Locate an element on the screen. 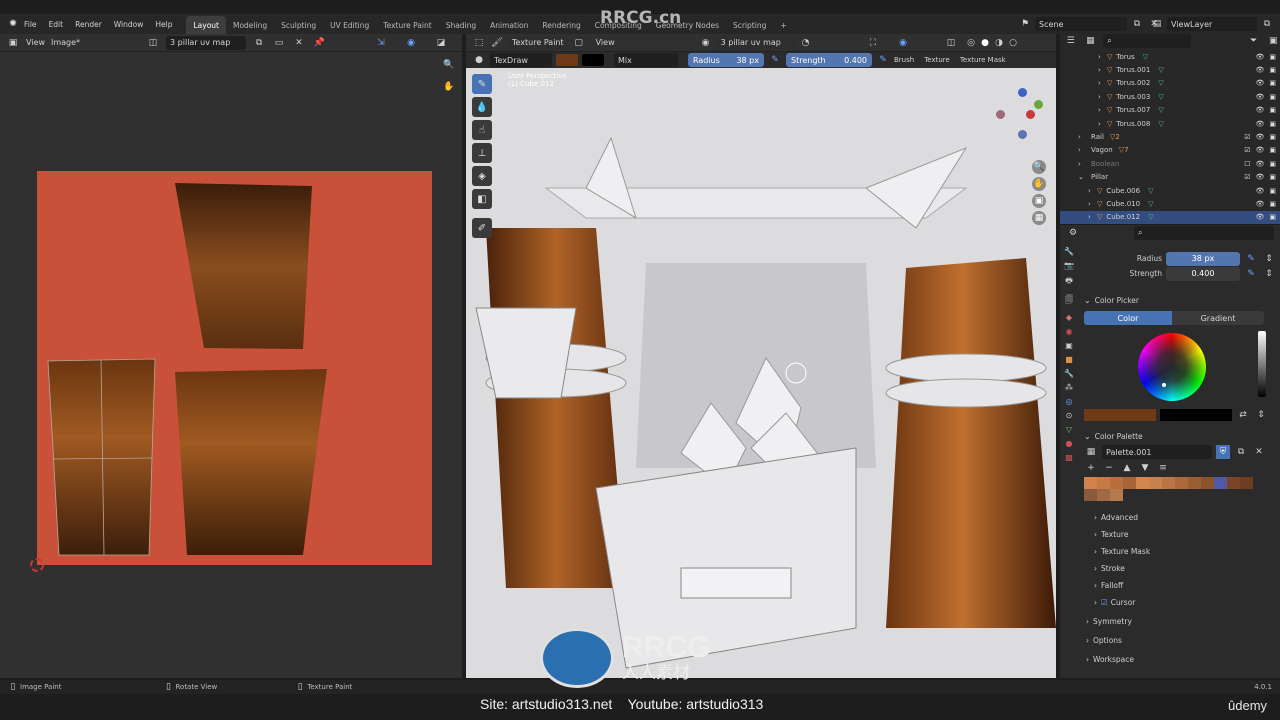 This screenshot has width=1280, height=720. overlay-mode-icon: ◔ is located at coordinates (806, 43).